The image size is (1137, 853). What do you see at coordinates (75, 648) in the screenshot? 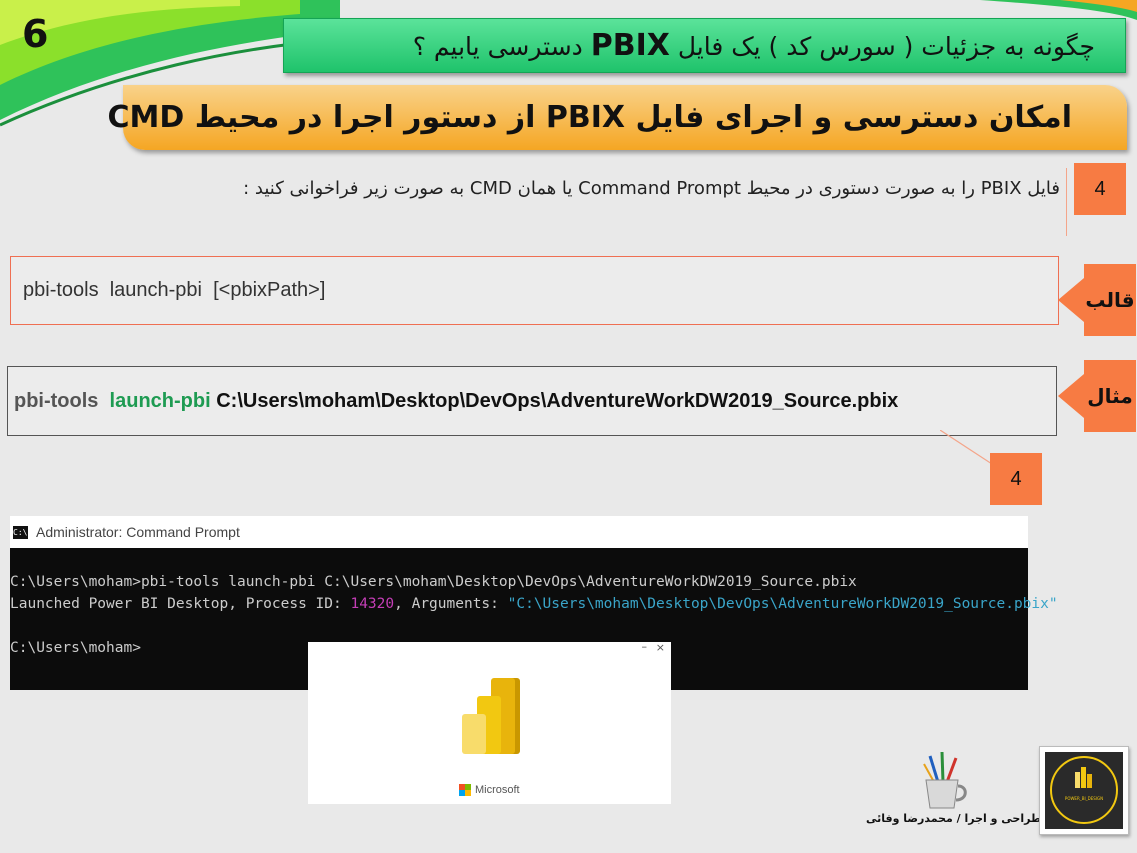
I see `console-prompt: C:\Users\moham>` at bounding box center [75, 648].